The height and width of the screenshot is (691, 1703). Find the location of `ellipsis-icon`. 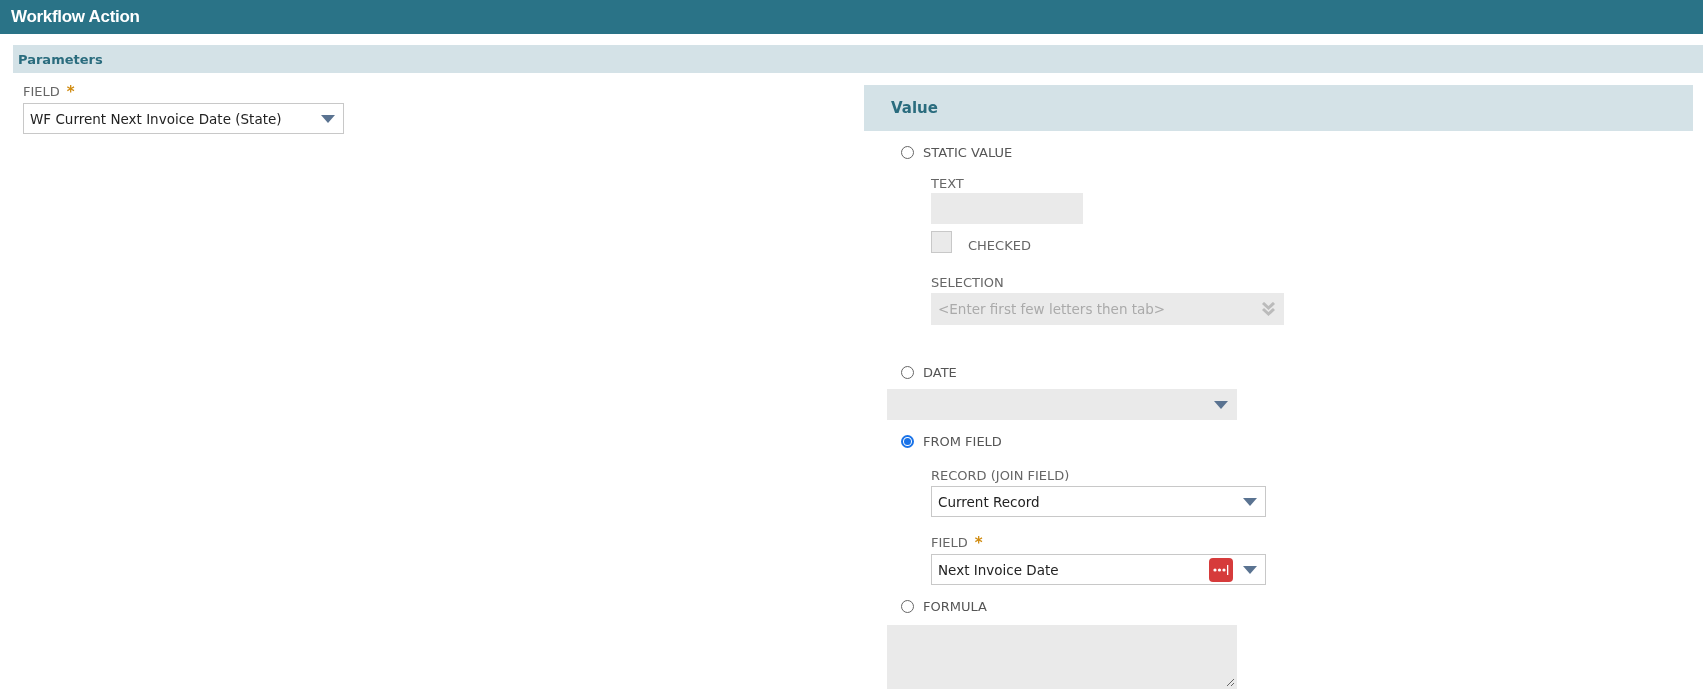

ellipsis-icon is located at coordinates (1221, 569).